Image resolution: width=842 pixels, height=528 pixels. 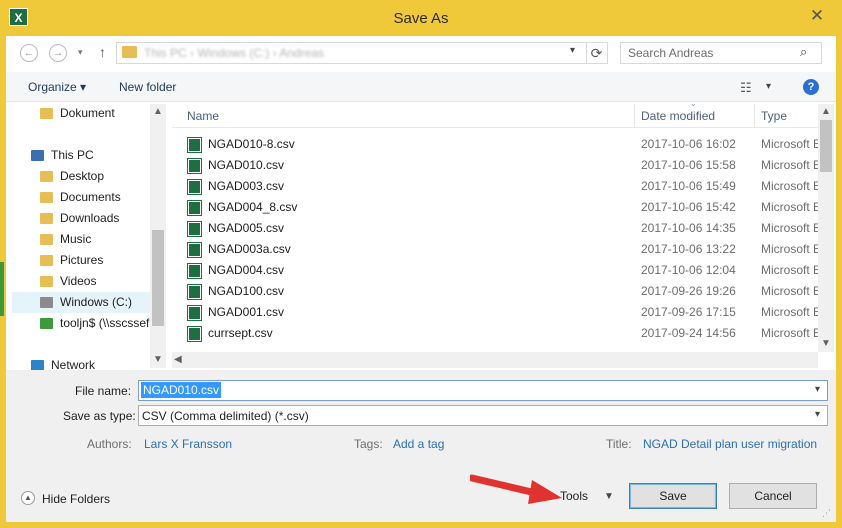 What do you see at coordinates (115, 176) in the screenshot?
I see `nav-item-desktop: Desktop` at bounding box center [115, 176].